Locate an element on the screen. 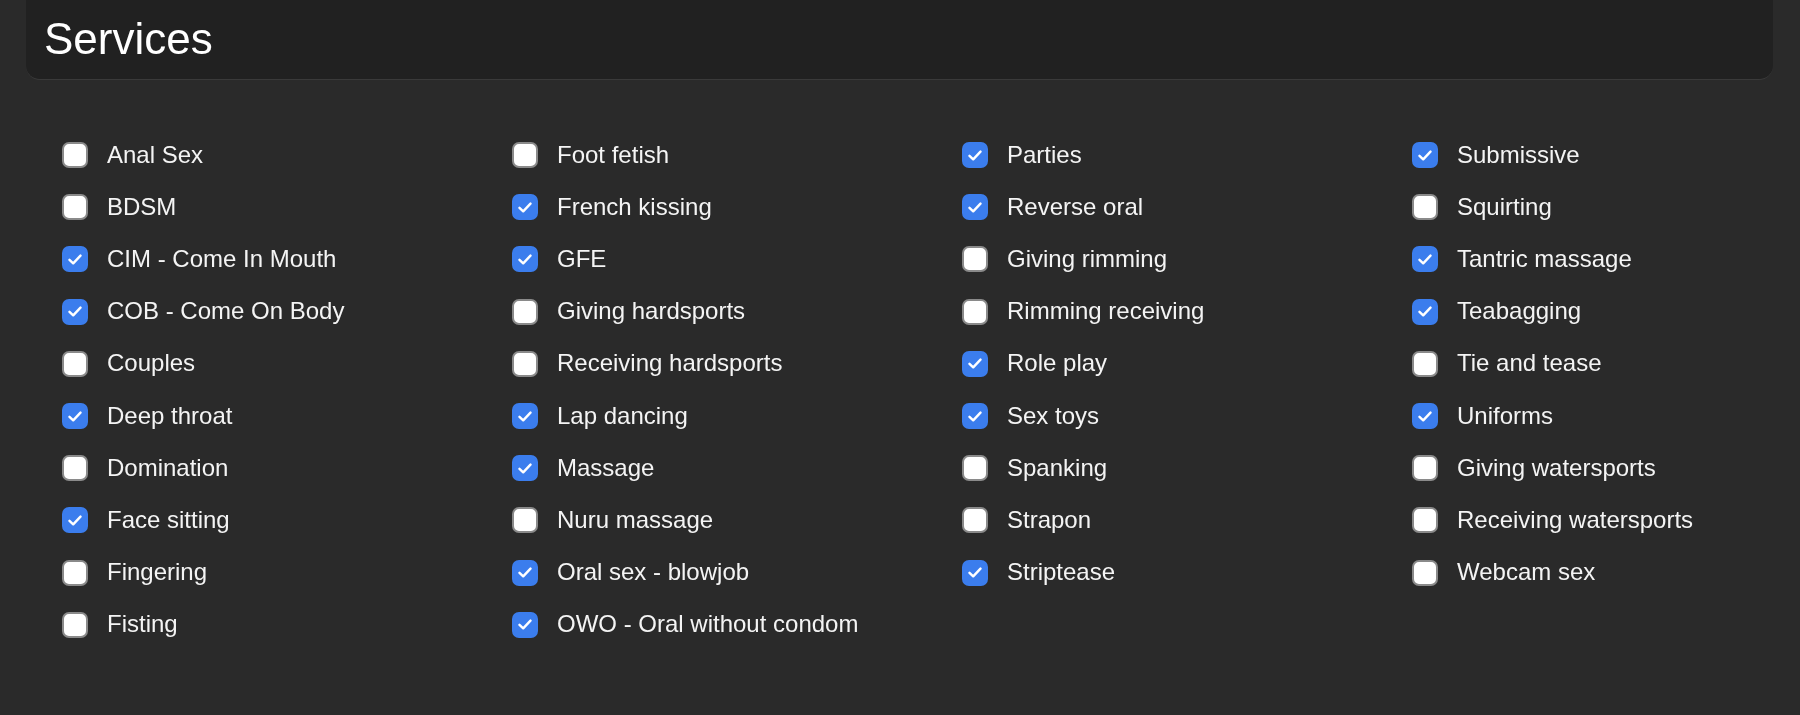 The height and width of the screenshot is (715, 1800). service-label: Reverse oral is located at coordinates (1075, 207).